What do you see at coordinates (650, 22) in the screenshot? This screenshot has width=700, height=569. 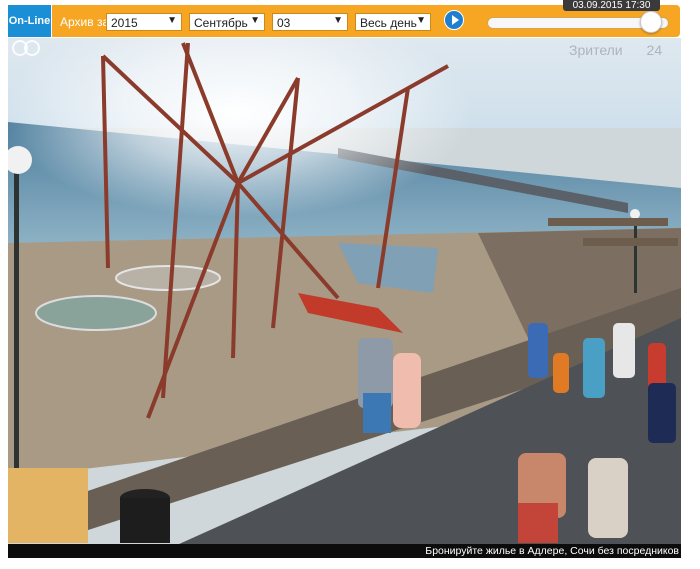 I see `timeline-slider-handle` at bounding box center [650, 22].